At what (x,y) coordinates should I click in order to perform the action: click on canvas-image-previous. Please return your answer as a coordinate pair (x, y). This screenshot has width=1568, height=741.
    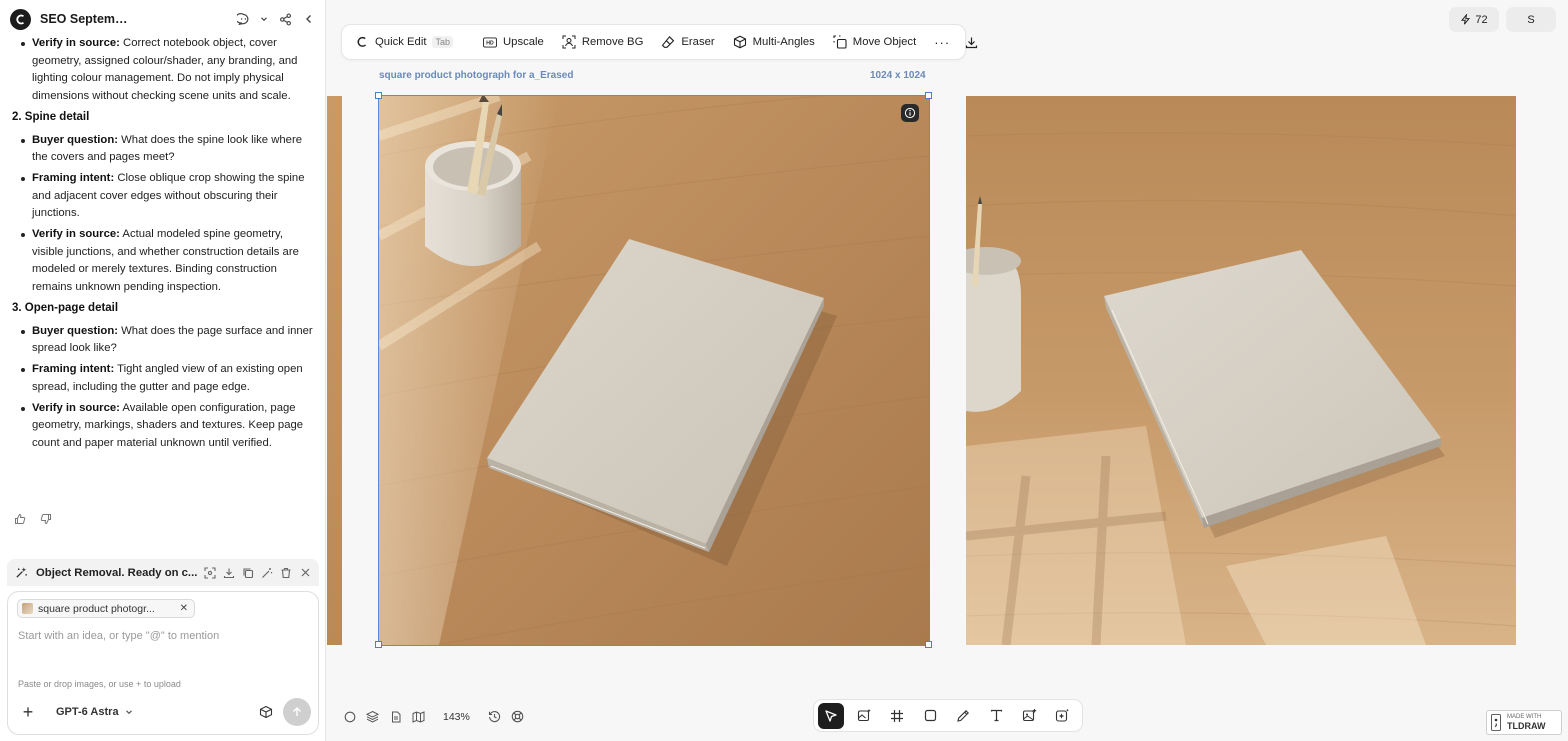
    Looking at the image, I should click on (334, 370).